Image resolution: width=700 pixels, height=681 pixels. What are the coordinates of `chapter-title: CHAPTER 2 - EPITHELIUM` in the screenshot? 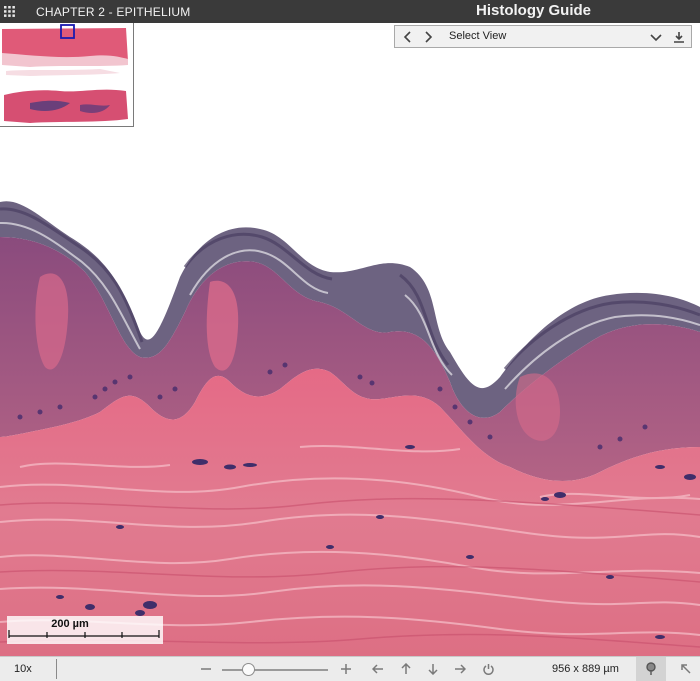 It's located at (113, 12).